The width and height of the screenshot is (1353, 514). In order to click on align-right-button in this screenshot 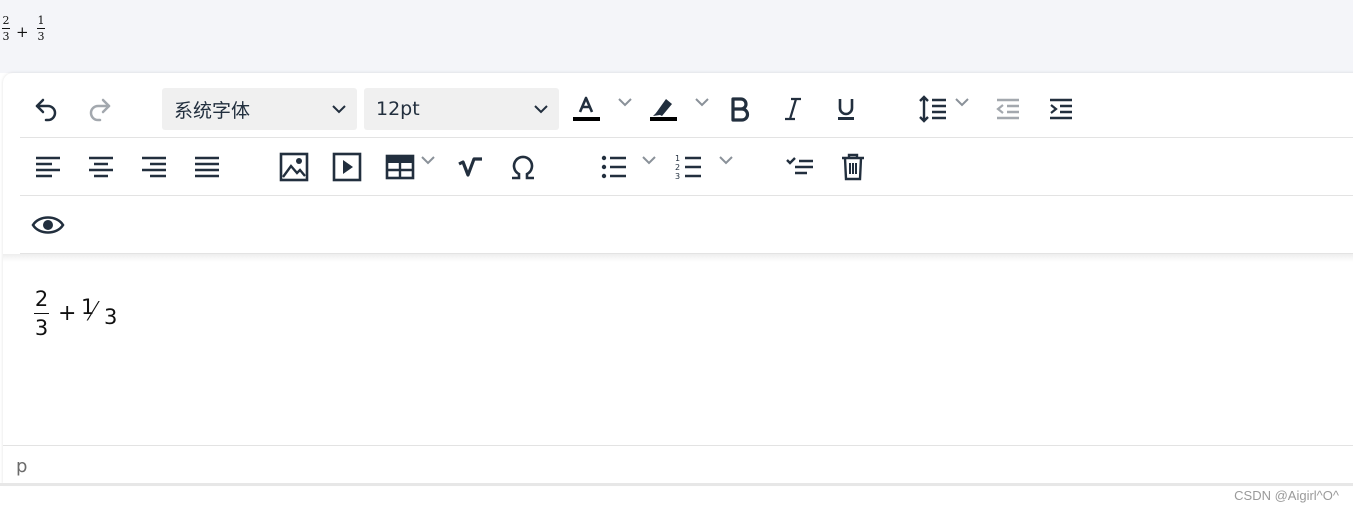, I will do `click(154, 167)`.